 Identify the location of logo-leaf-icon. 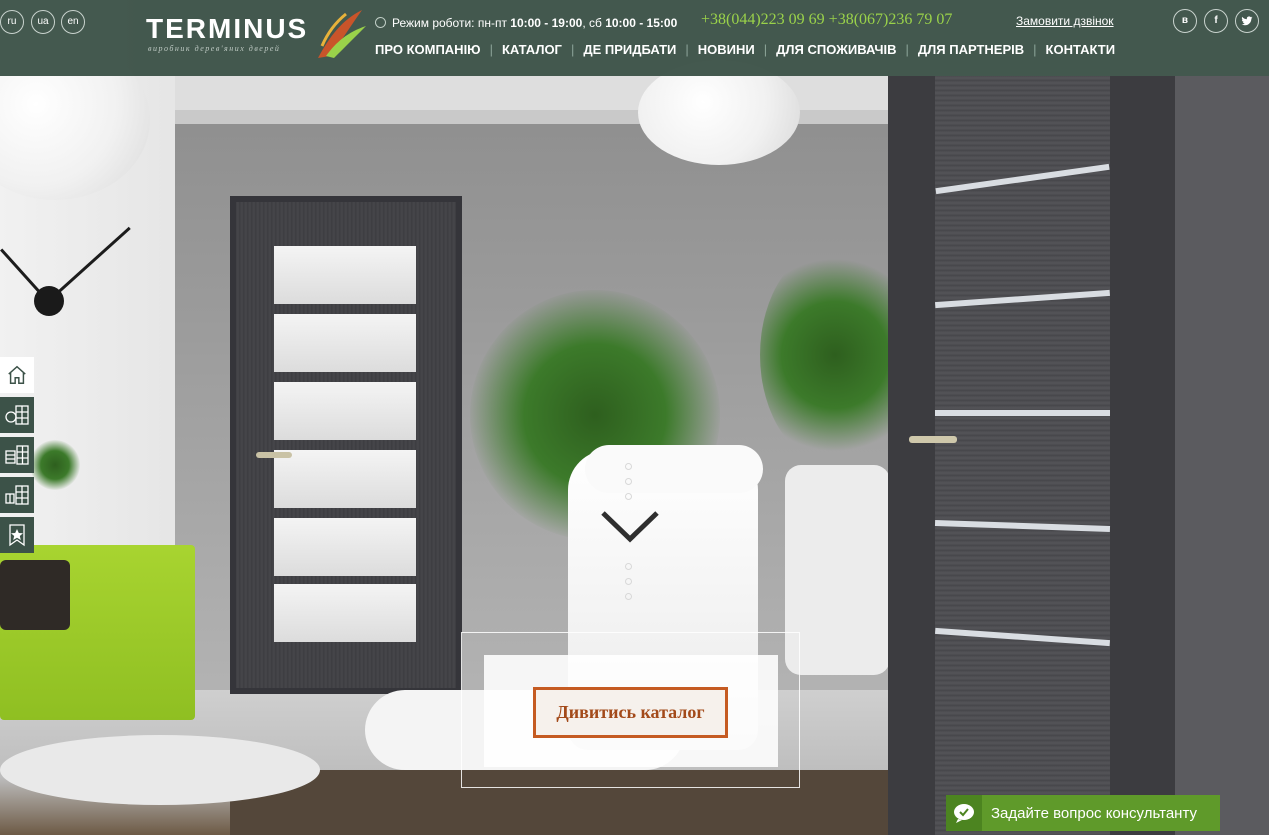
(340, 34).